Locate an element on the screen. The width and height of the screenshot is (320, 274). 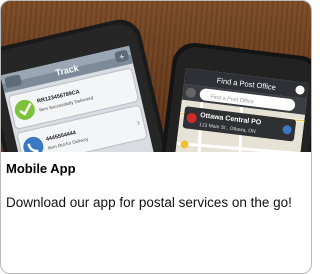
promo-title: Mobile App is located at coordinates (41, 168).